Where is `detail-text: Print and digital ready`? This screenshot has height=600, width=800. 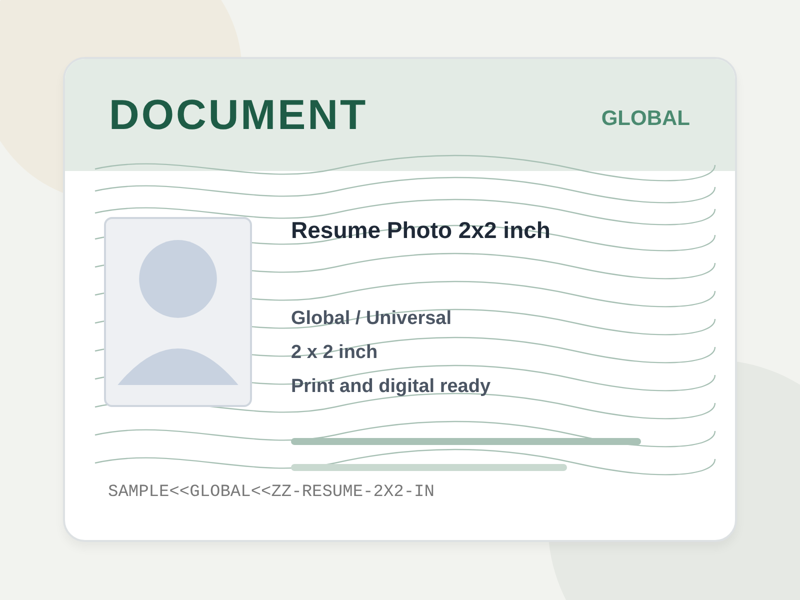 detail-text: Print and digital ready is located at coordinates (391, 387).